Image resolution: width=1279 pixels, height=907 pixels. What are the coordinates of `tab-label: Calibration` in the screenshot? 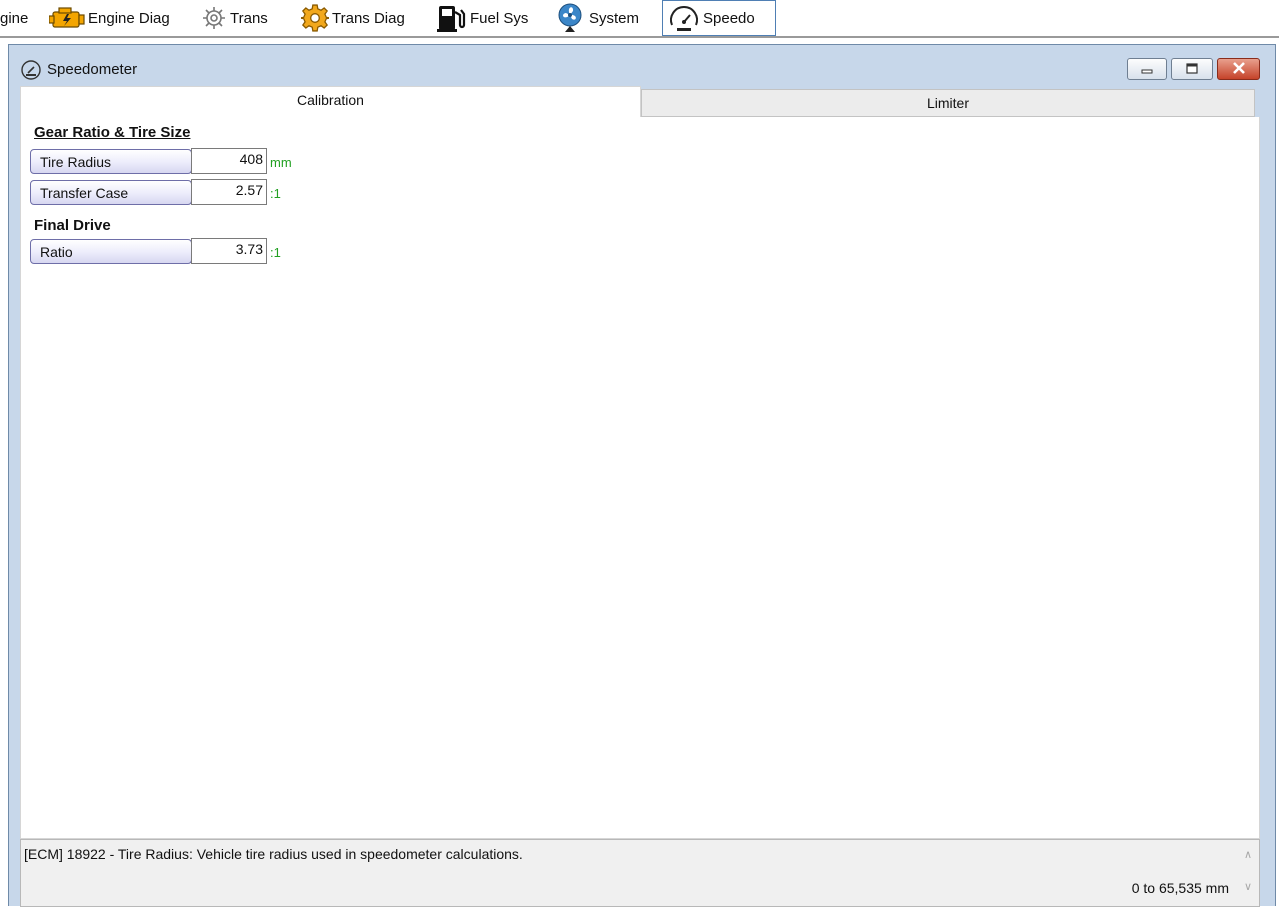 It's located at (330, 99).